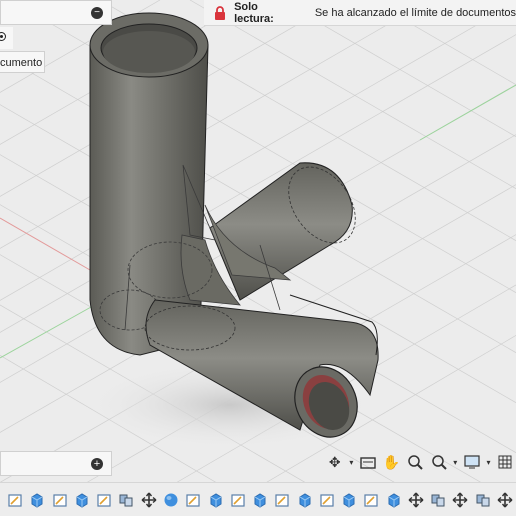 Image resolution: width=516 pixels, height=516 pixels. I want to click on look-at-icon, so click(368, 462).